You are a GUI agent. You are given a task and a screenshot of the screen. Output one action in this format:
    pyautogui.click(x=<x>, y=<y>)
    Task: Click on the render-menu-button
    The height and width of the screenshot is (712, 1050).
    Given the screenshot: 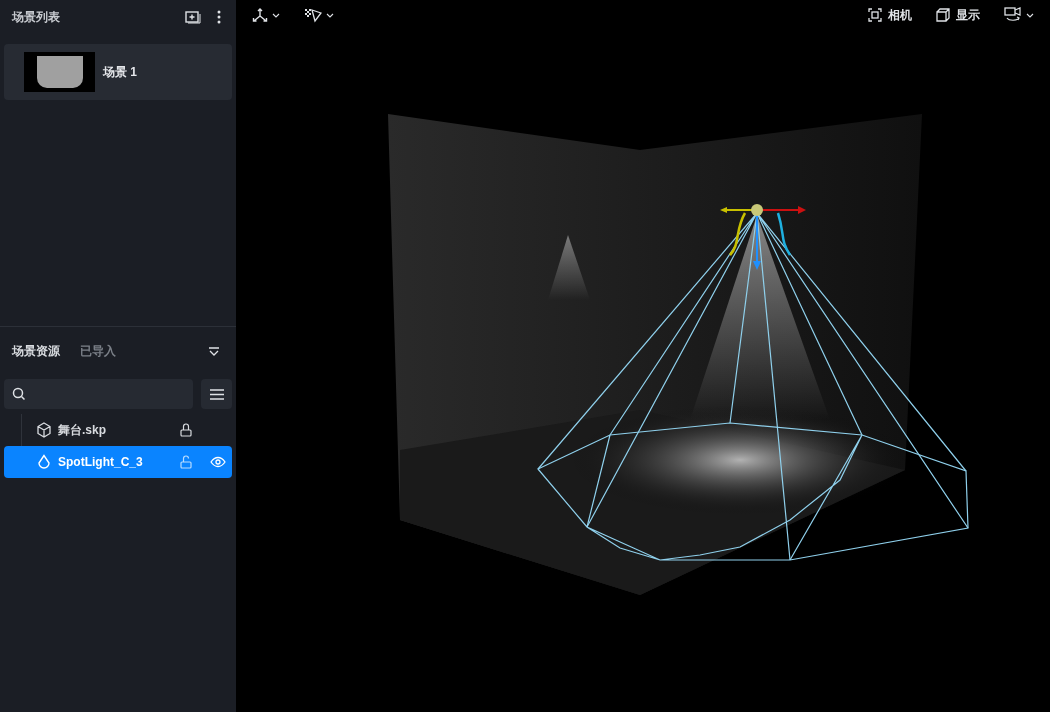 What is the action you would take?
    pyautogui.click(x=319, y=15)
    